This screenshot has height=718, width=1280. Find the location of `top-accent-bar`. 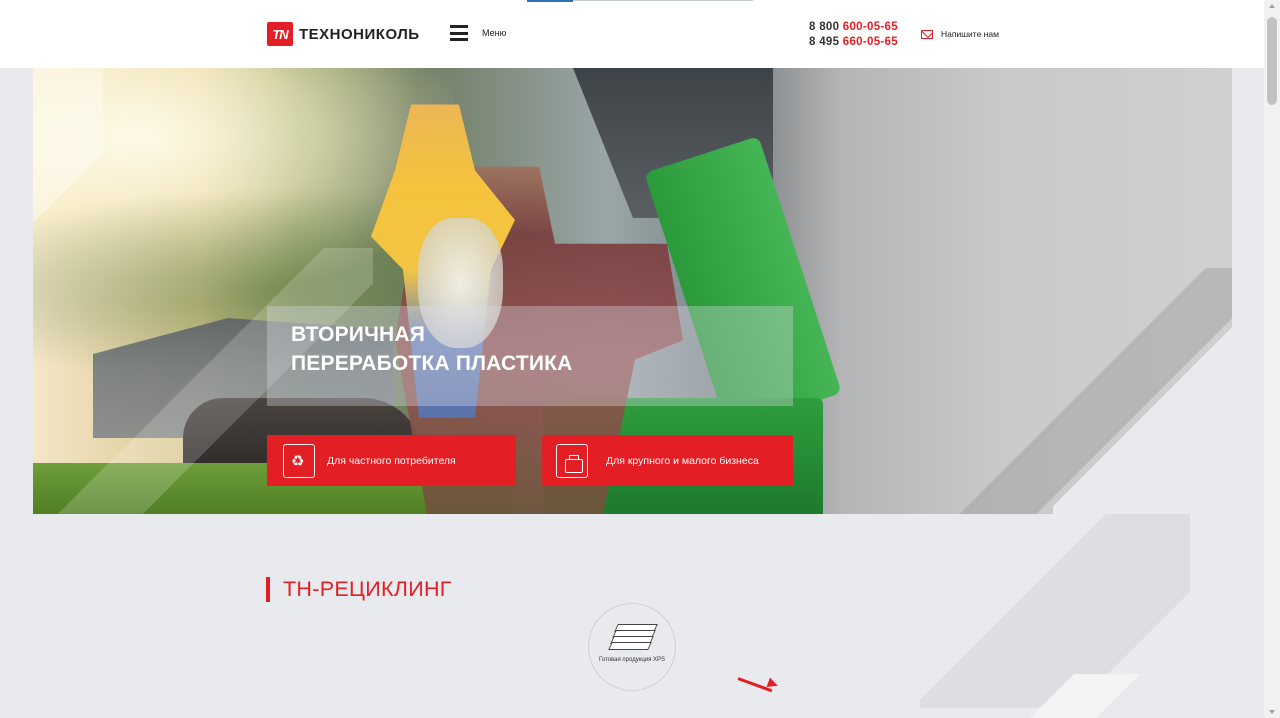

top-accent-bar is located at coordinates (640, 1).